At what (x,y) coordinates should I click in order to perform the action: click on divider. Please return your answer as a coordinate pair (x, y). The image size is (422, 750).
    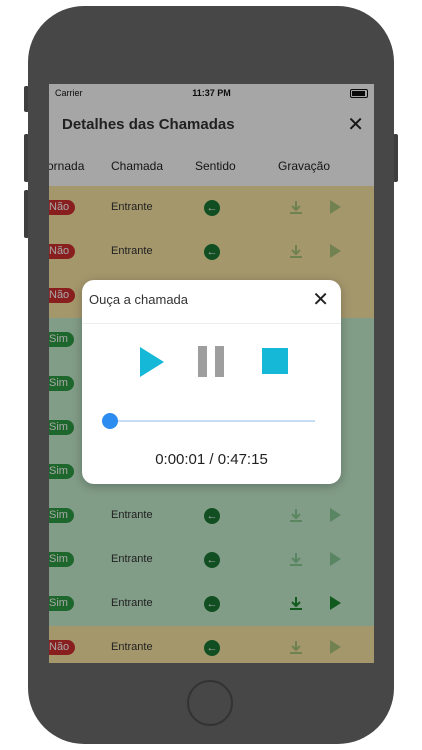
    Looking at the image, I should click on (211, 323).